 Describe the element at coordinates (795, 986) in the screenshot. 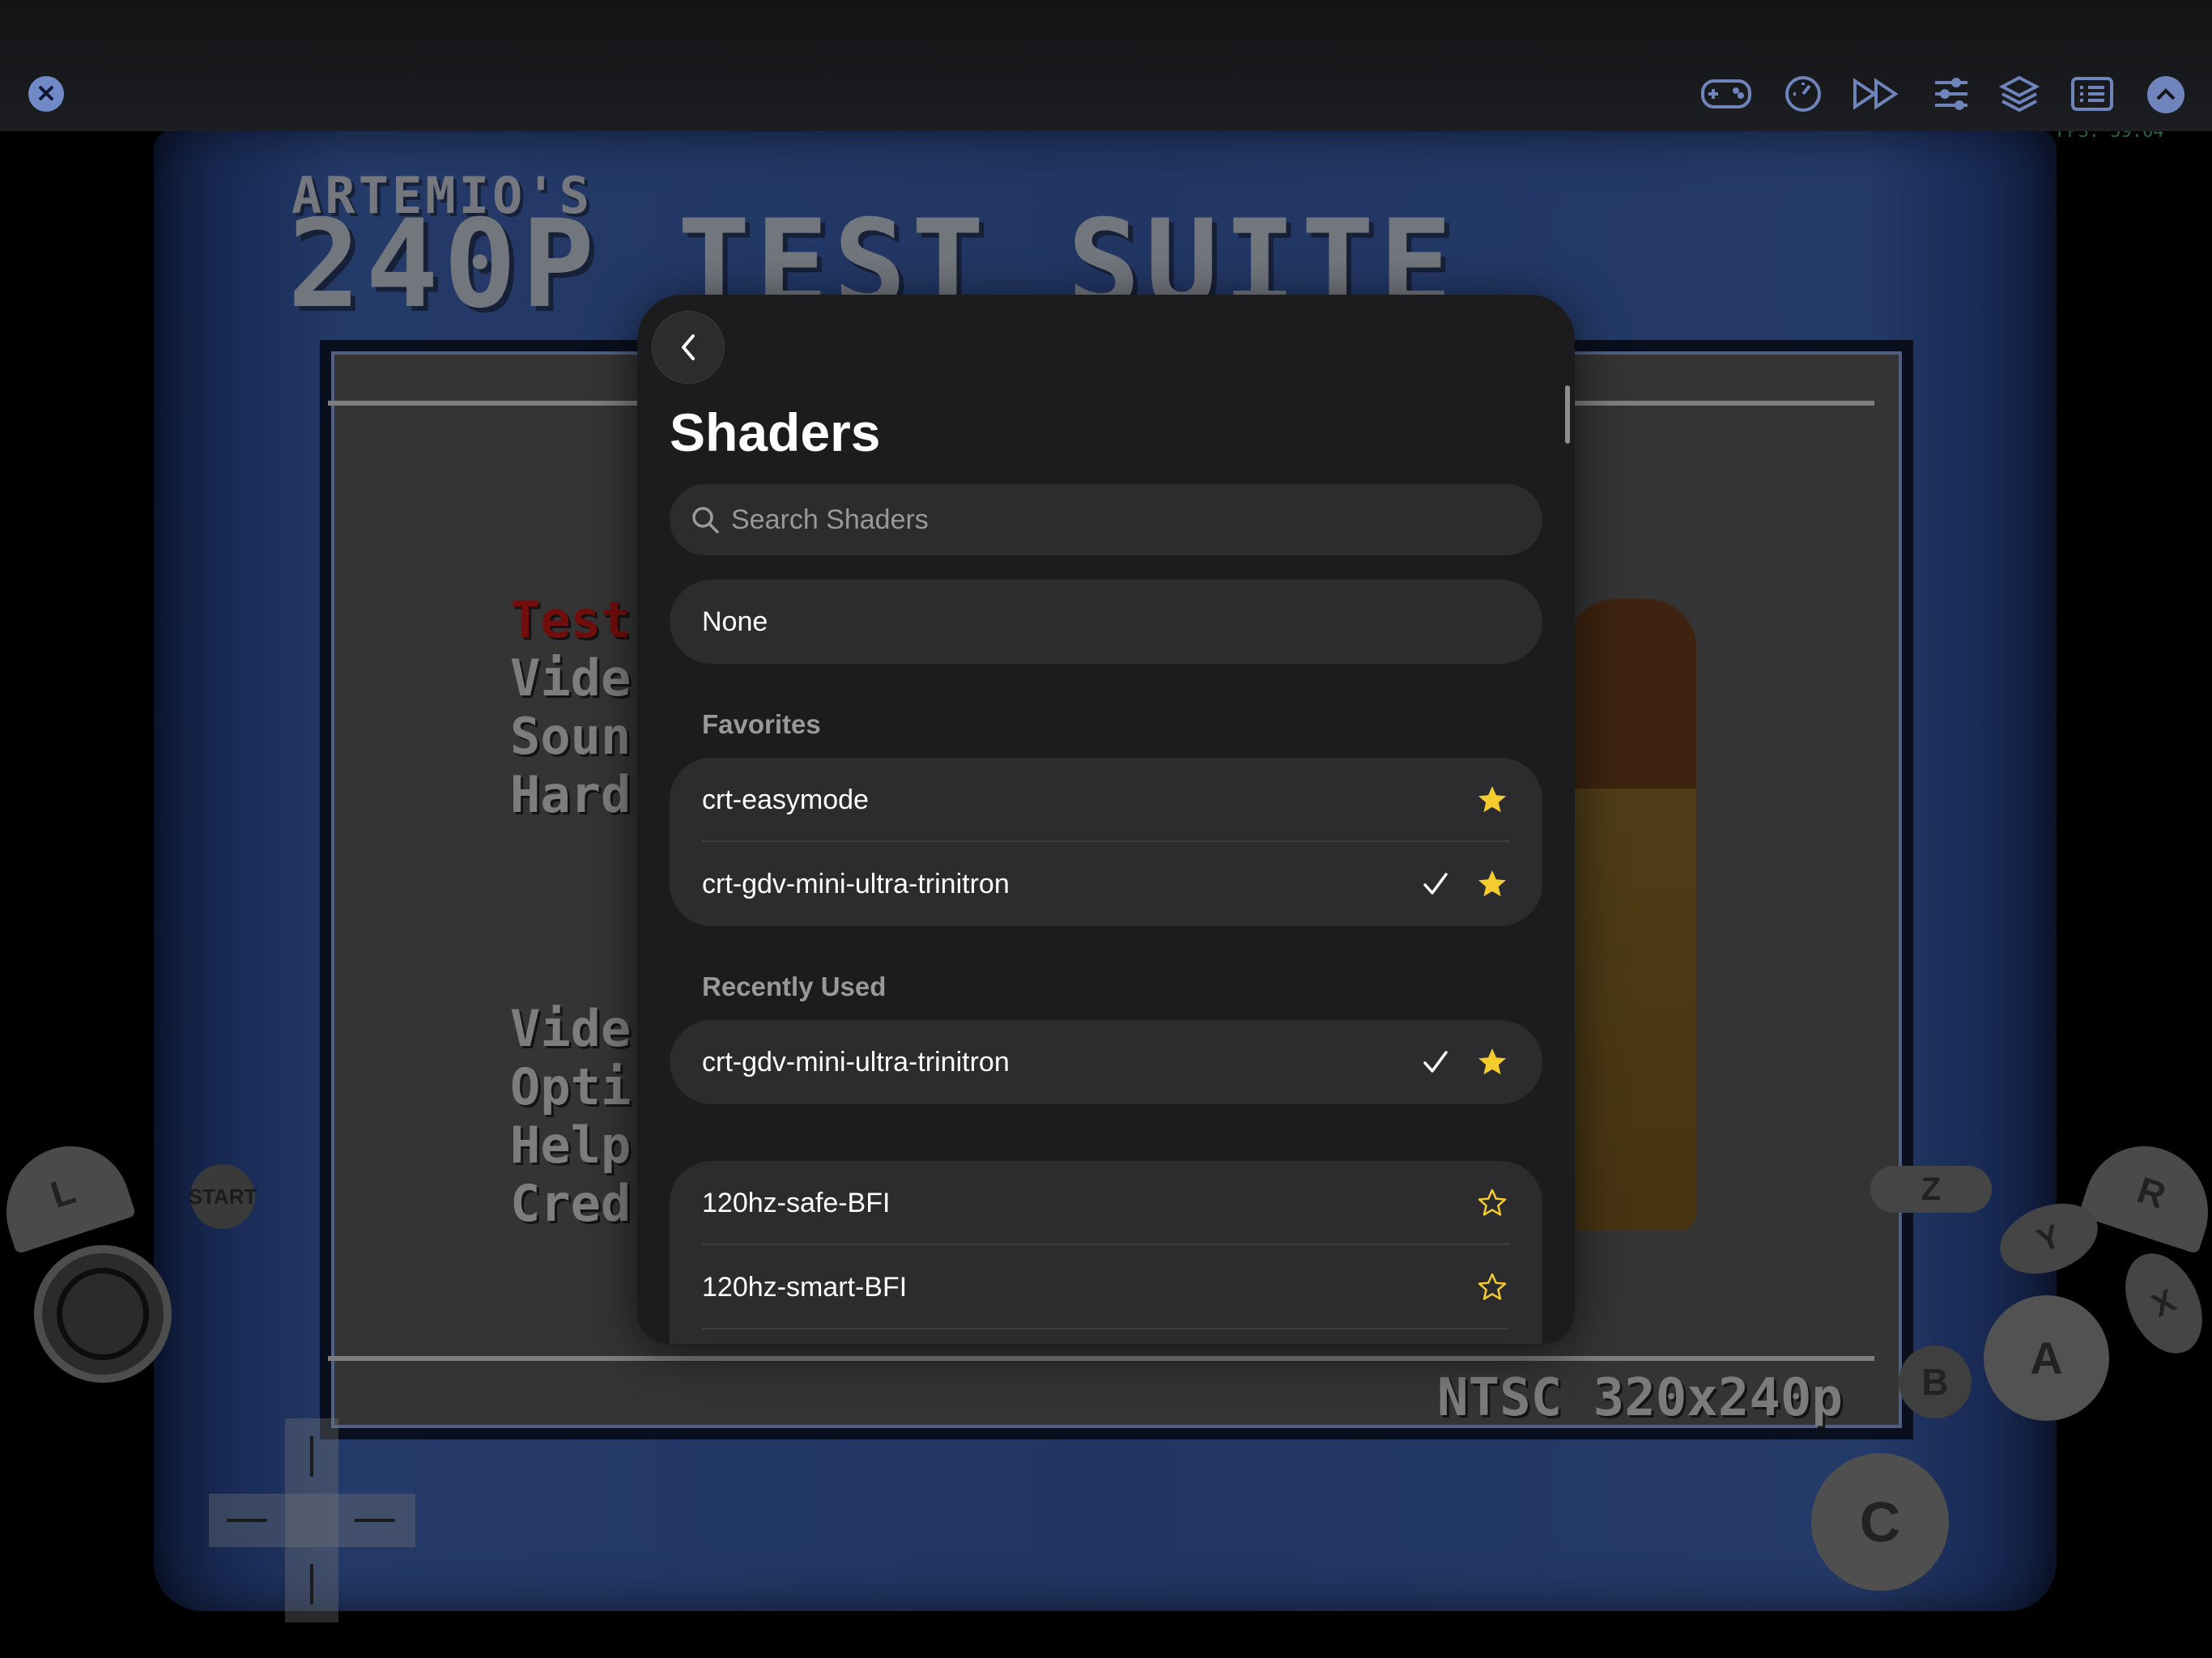

I see `recent-header: Recently Used` at that location.